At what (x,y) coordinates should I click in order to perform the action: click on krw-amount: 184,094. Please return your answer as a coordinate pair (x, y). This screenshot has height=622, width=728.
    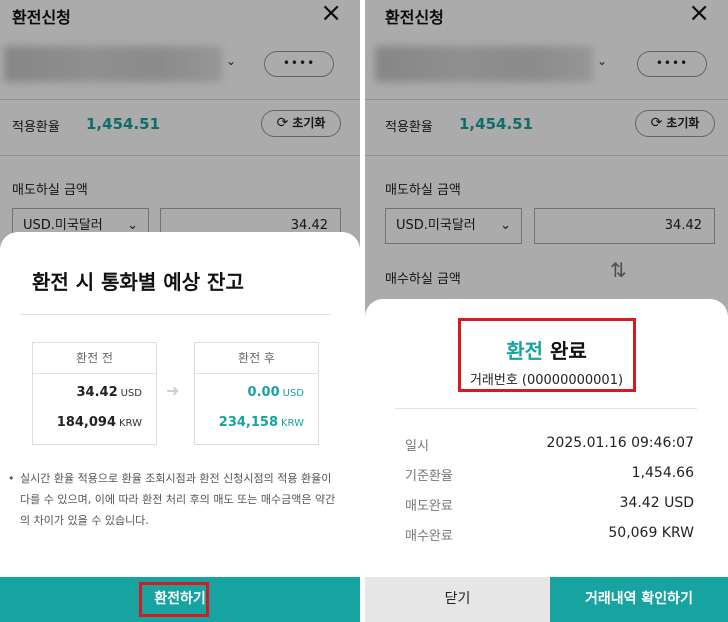
    Looking at the image, I should click on (86, 422).